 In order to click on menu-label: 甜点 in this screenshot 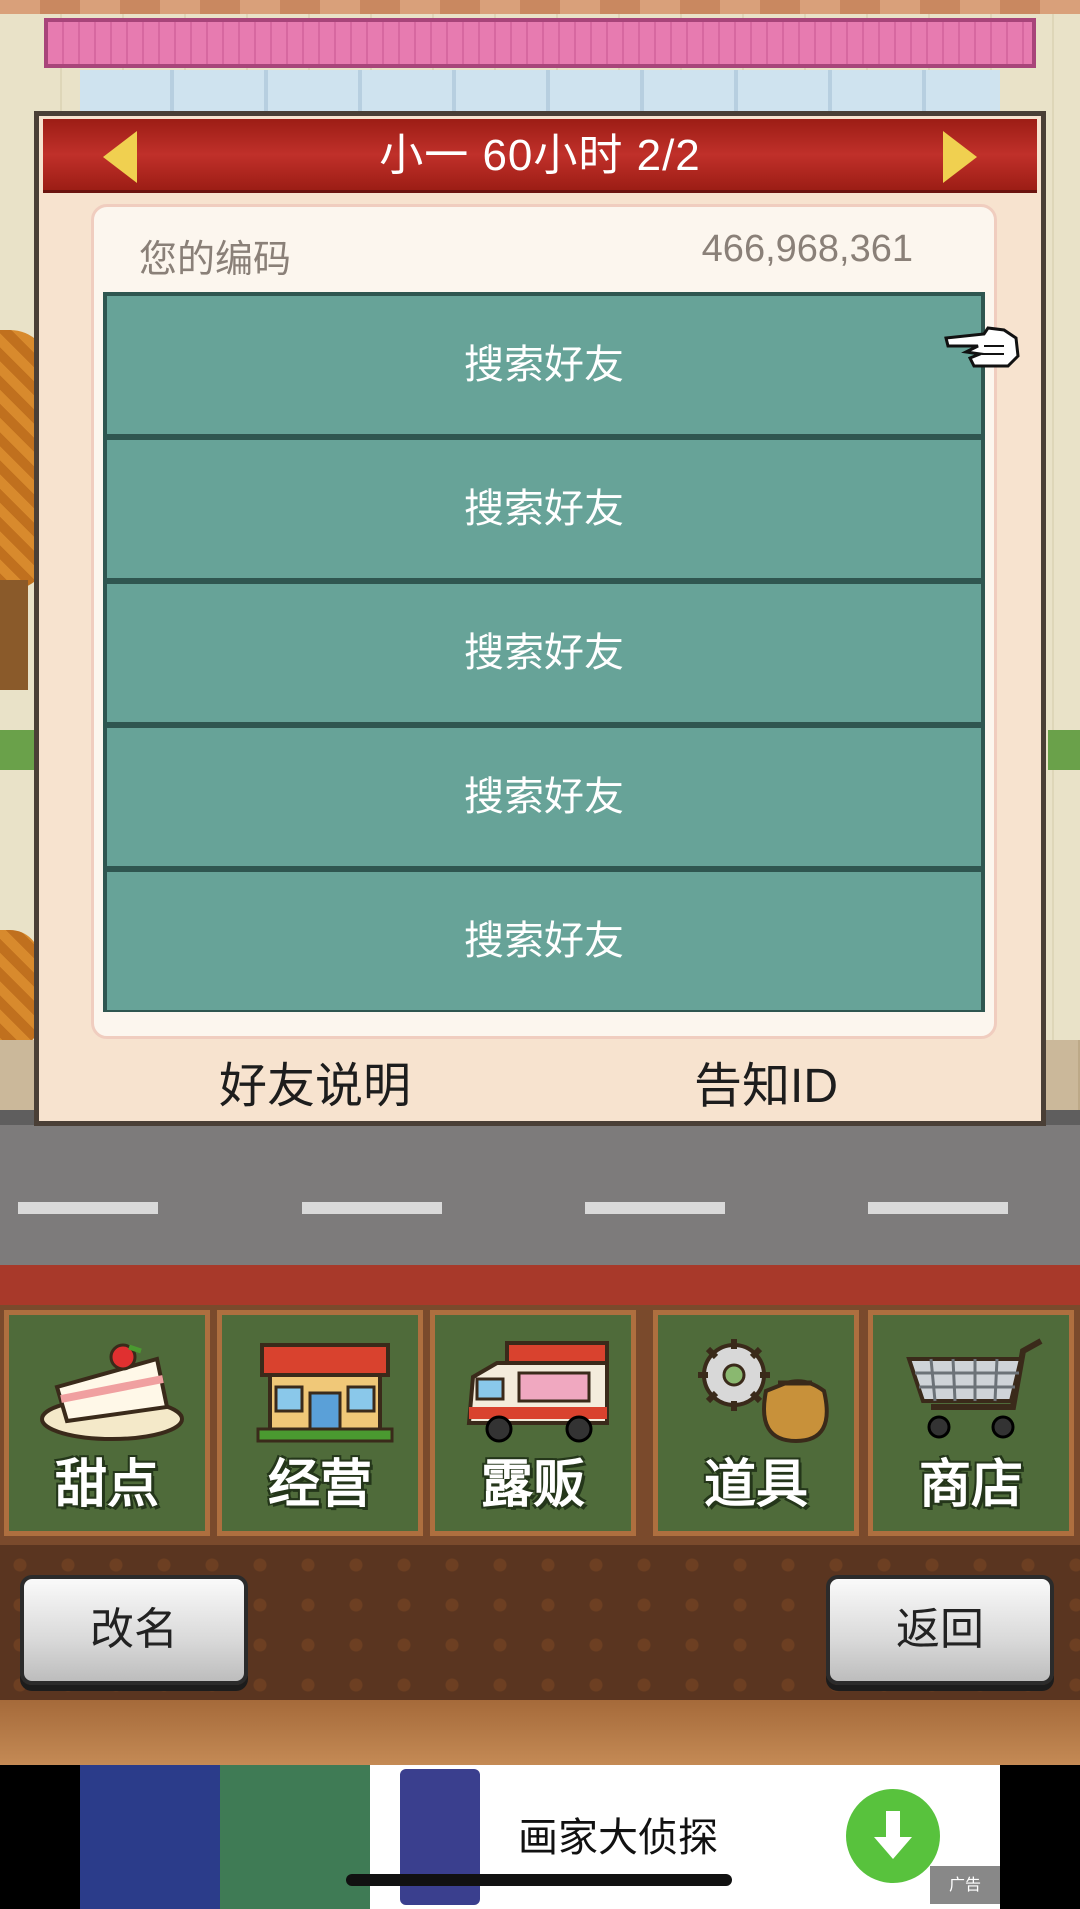, I will do `click(106, 1485)`.